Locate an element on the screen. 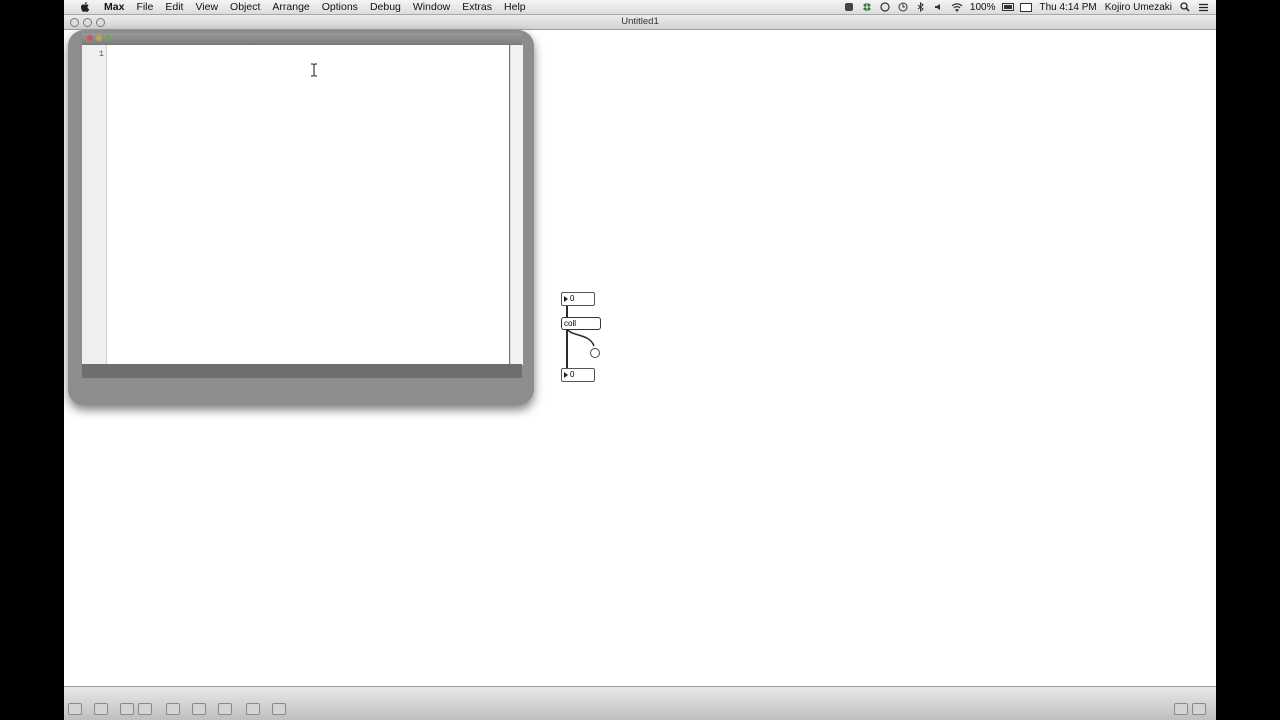 Image resolution: width=1280 pixels, height=720 pixels. line-number: 1 is located at coordinates (101, 54).